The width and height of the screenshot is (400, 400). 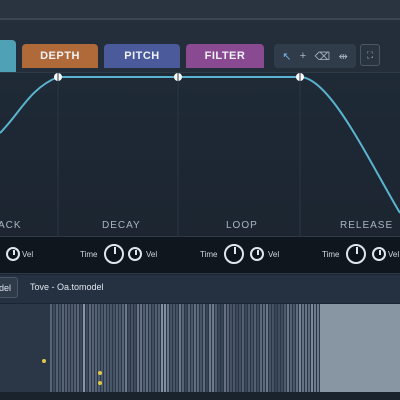 What do you see at coordinates (89, 254) in the screenshot?
I see `decay-time-label: Time` at bounding box center [89, 254].